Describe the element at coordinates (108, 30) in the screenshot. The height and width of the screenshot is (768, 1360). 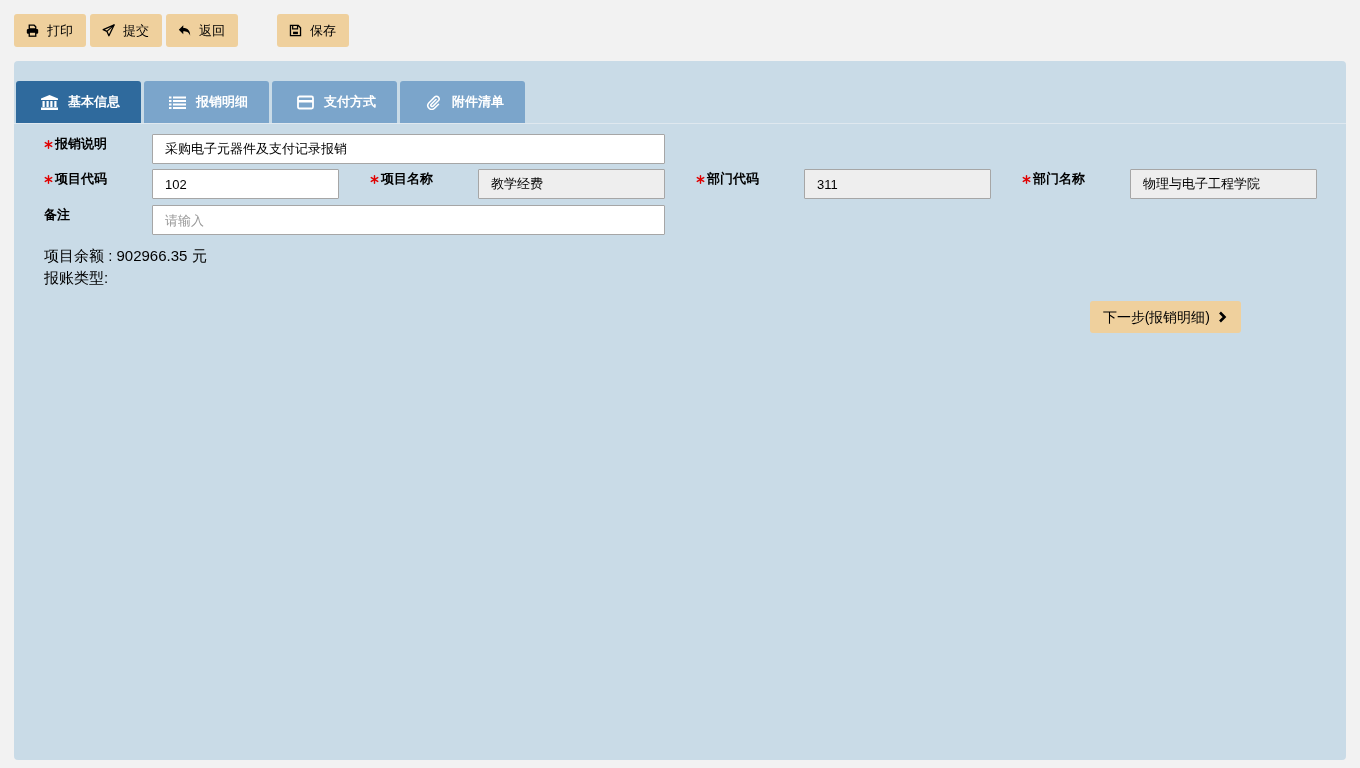
I see `paper-plane-icon` at that location.